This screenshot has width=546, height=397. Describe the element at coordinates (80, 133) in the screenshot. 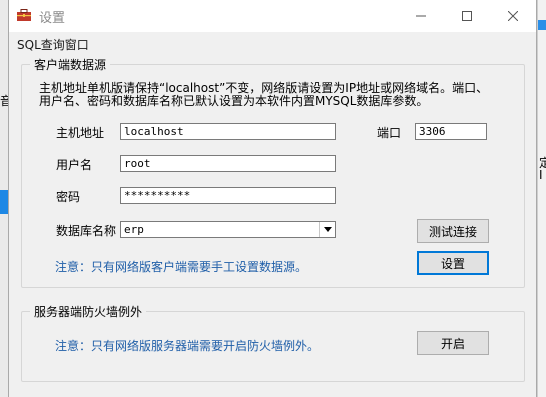

I see `host-label: 主机地址` at that location.